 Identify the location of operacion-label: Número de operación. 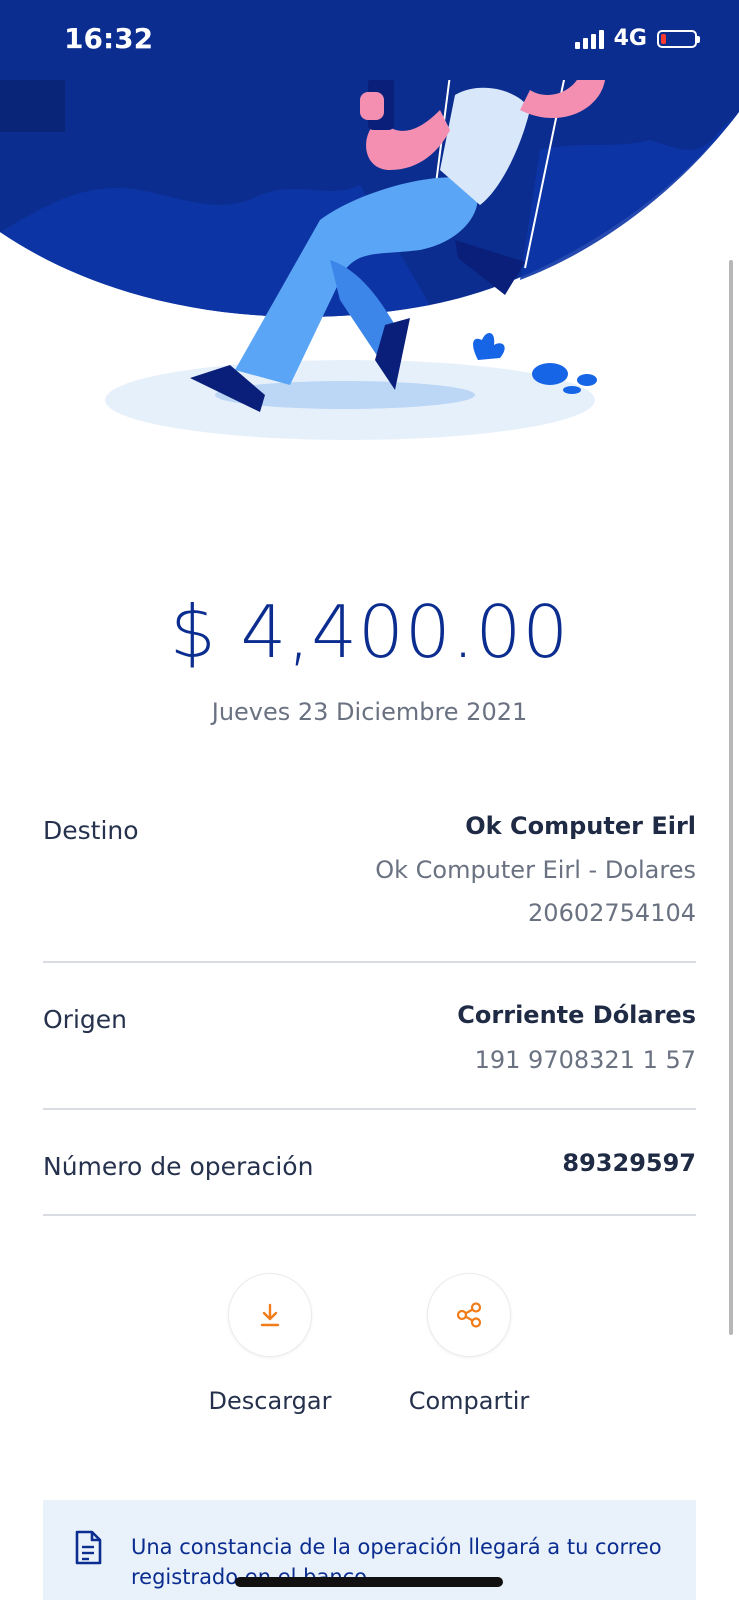
(178, 1166).